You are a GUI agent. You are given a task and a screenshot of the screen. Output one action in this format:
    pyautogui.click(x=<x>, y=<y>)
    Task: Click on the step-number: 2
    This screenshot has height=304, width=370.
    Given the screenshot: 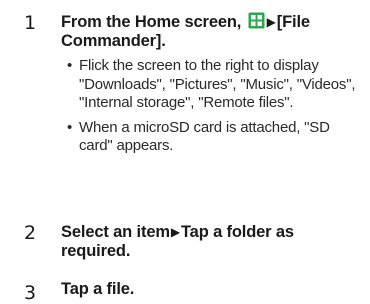 What is the action you would take?
    pyautogui.click(x=30, y=233)
    